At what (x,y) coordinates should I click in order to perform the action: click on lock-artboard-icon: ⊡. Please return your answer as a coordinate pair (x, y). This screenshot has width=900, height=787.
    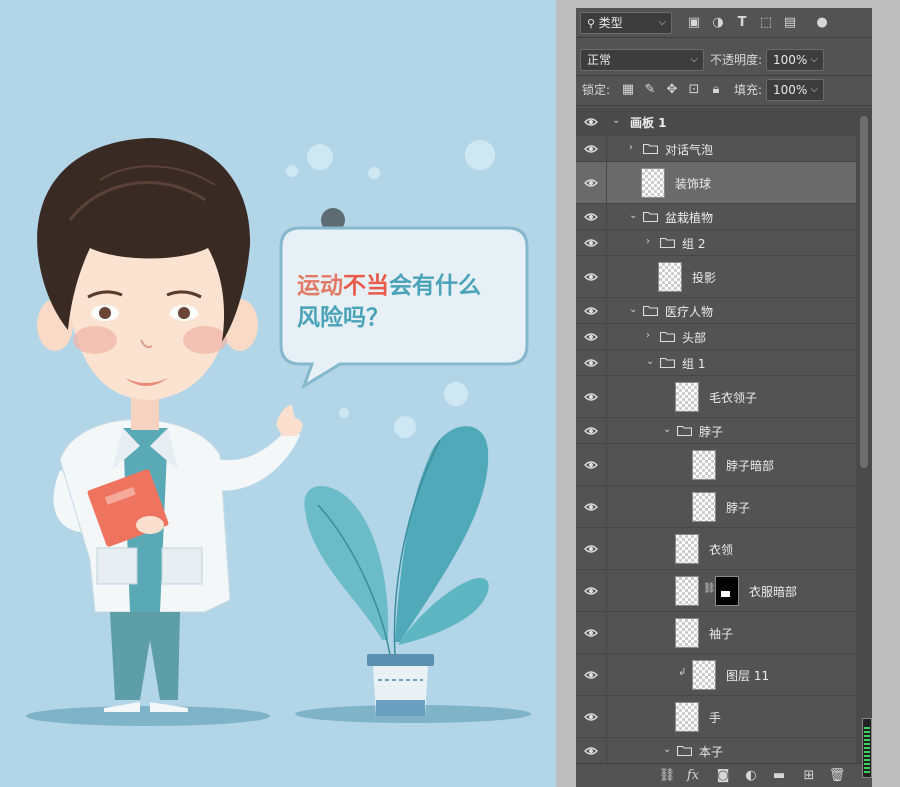
    Looking at the image, I should click on (694, 90).